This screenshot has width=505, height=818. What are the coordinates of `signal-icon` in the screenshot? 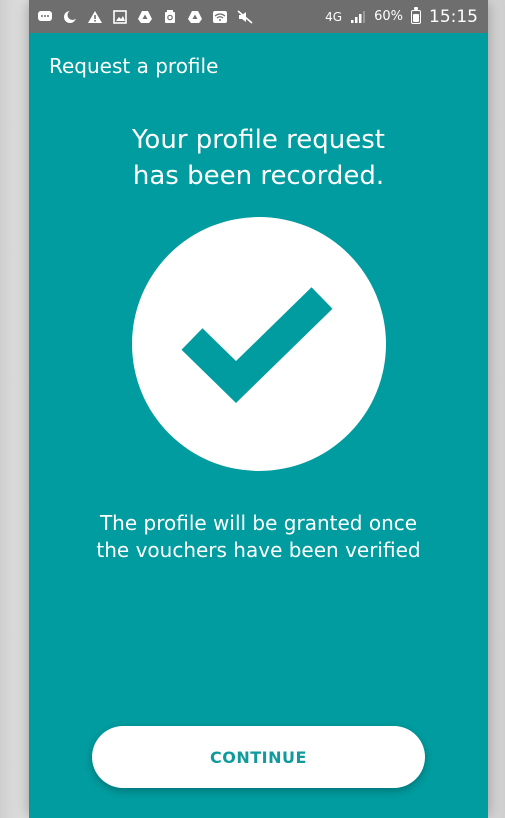 It's located at (358, 17).